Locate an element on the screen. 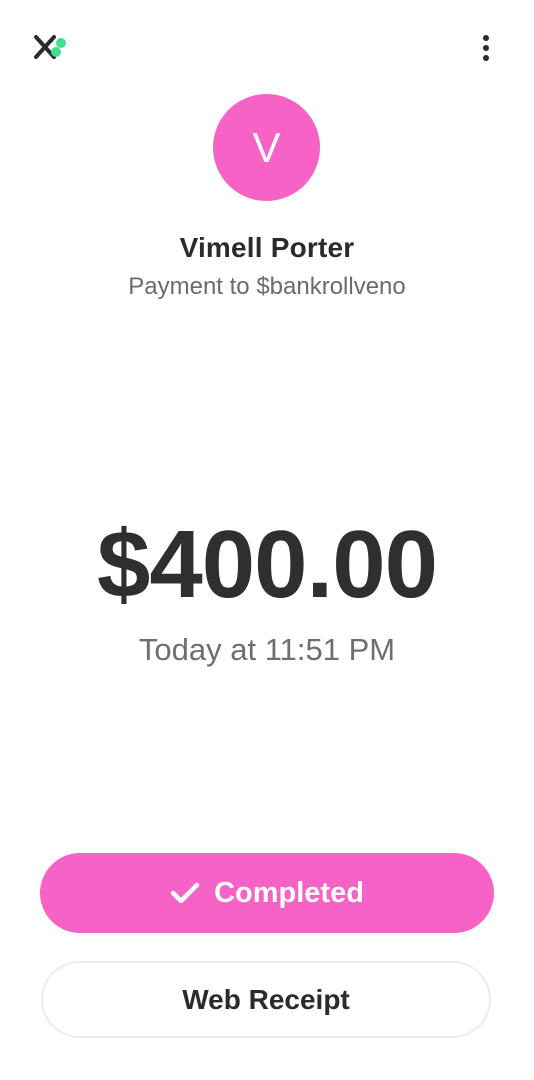 The image size is (534, 1080). top-bar is located at coordinates (267, 47).